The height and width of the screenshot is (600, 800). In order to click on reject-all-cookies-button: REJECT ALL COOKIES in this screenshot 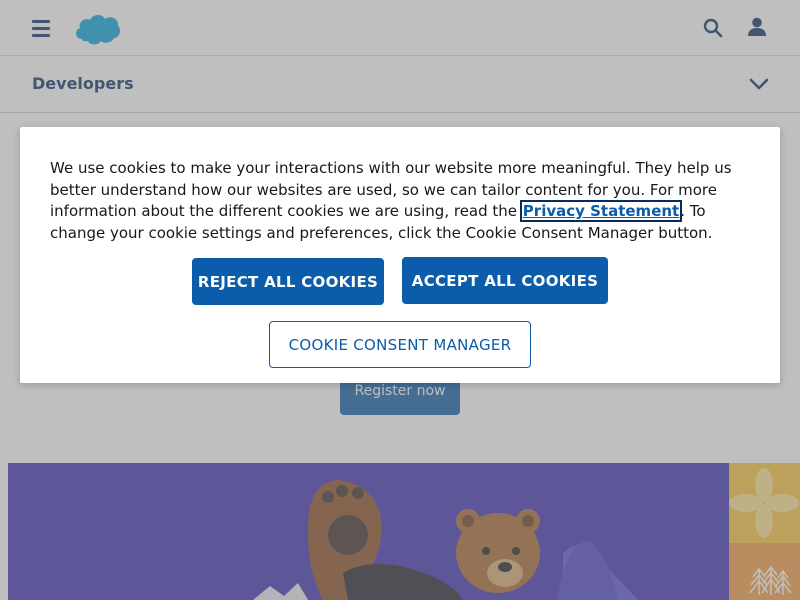, I will do `click(288, 281)`.